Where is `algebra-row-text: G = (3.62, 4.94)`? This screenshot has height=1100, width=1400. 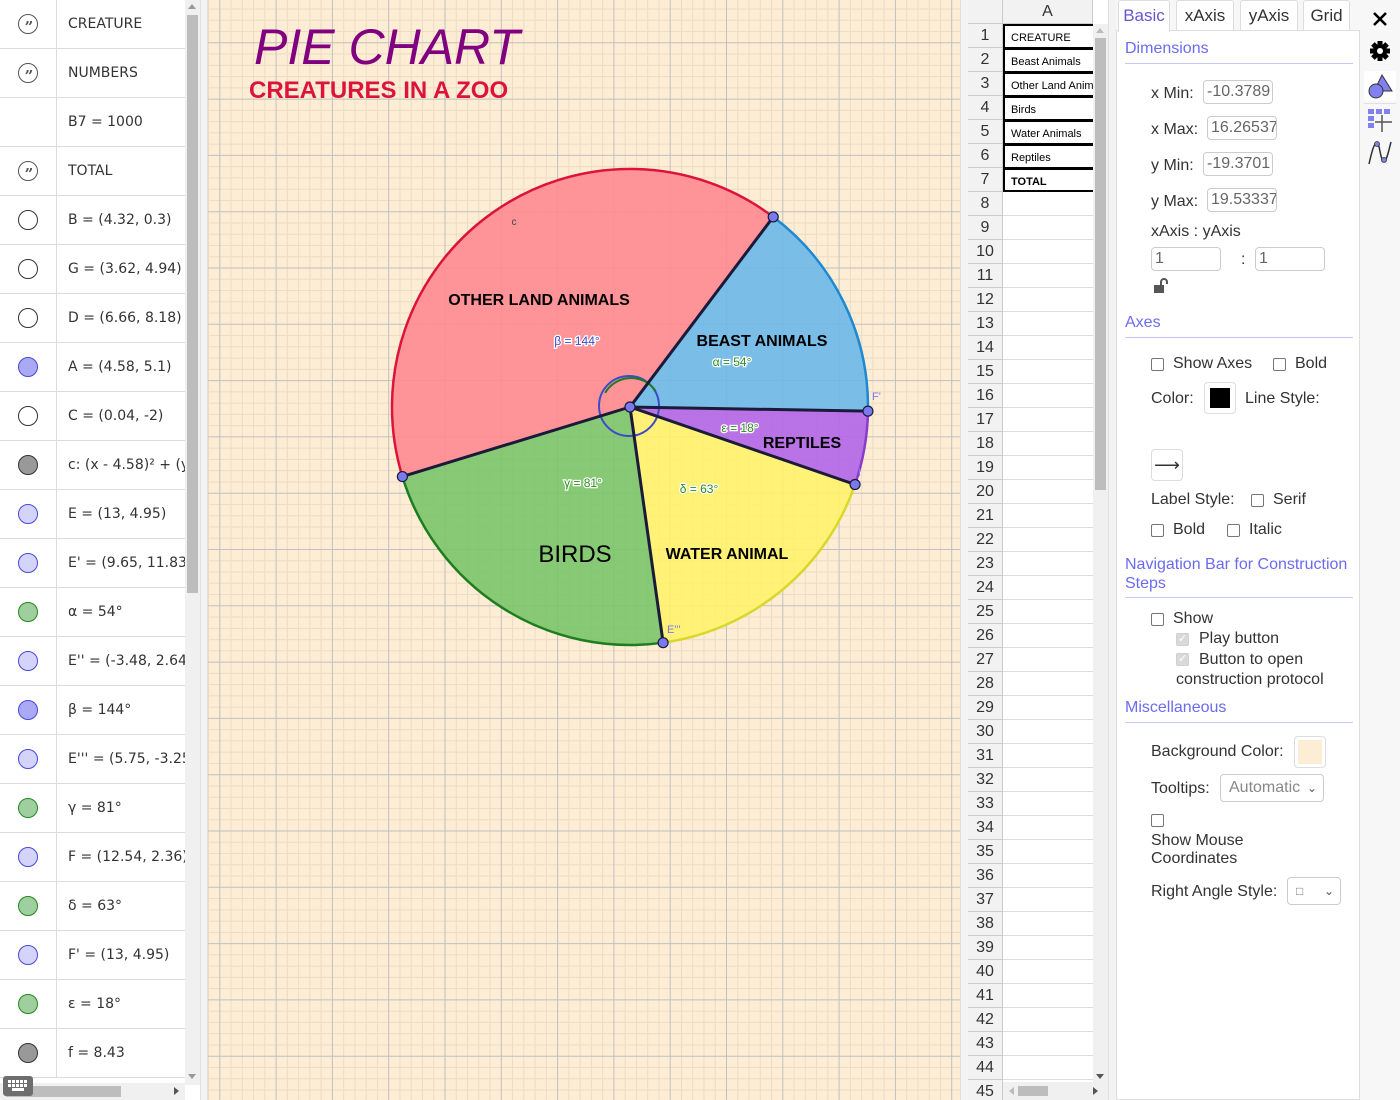 algebra-row-text: G = (3.62, 4.94) is located at coordinates (126, 269).